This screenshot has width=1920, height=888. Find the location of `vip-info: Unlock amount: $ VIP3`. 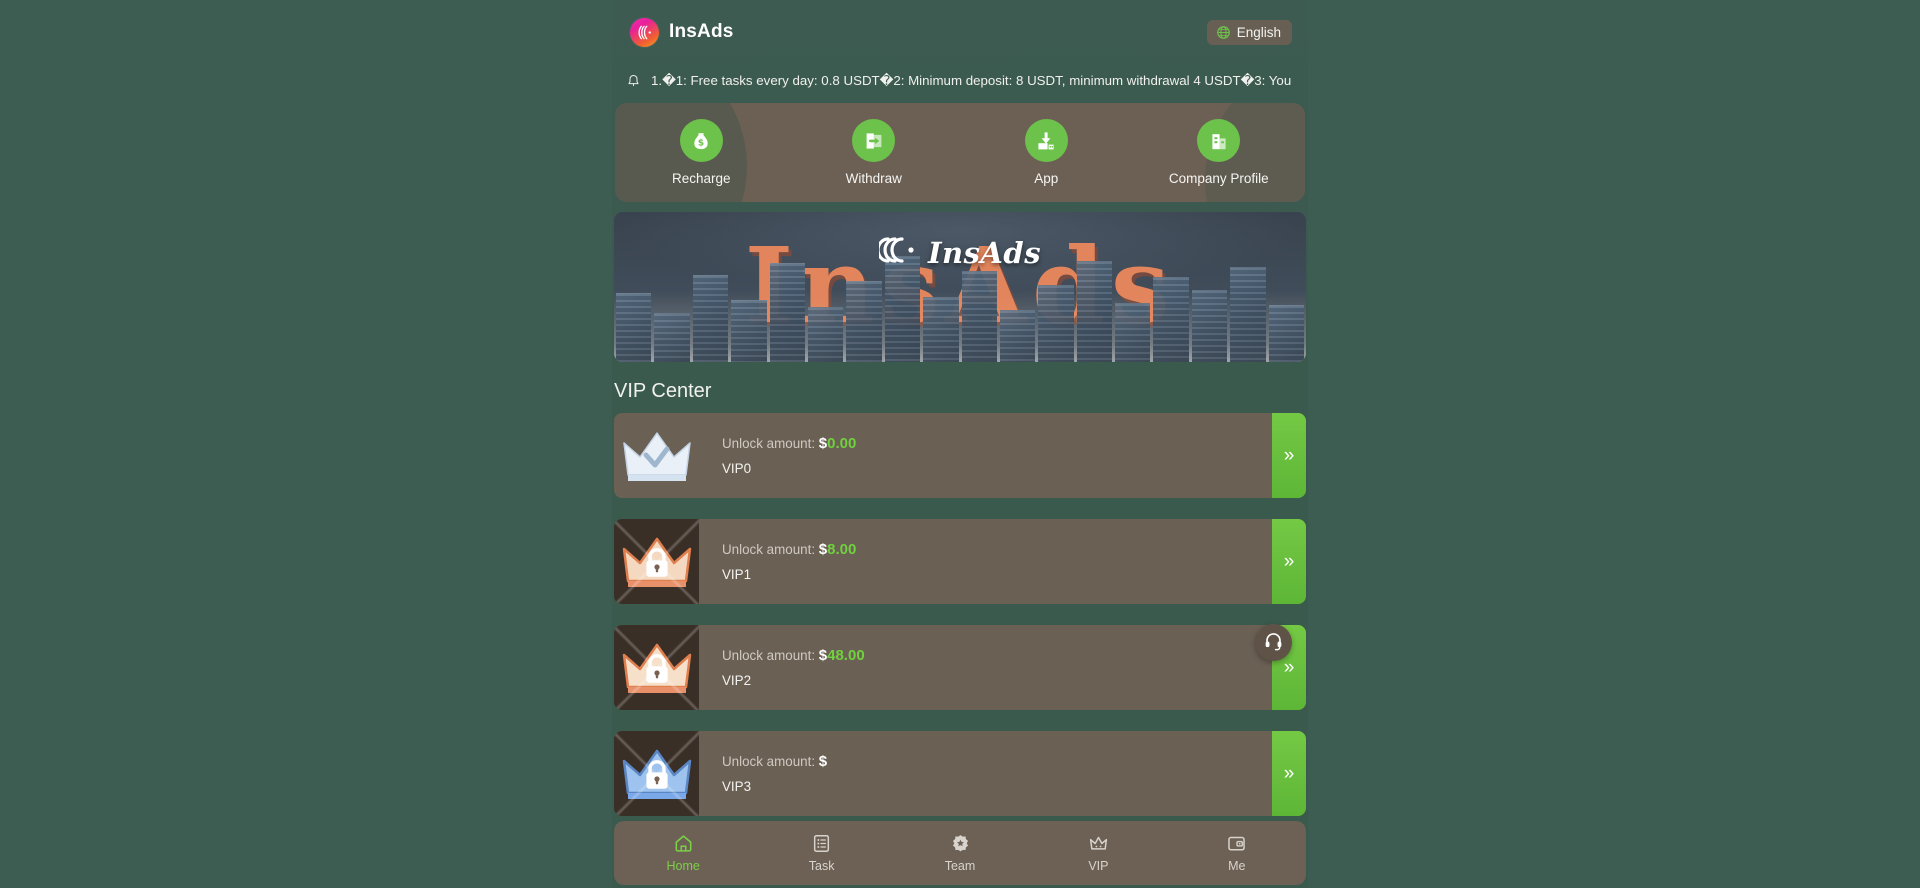

vip-info: Unlock amount: $ VIP3 is located at coordinates (985, 773).